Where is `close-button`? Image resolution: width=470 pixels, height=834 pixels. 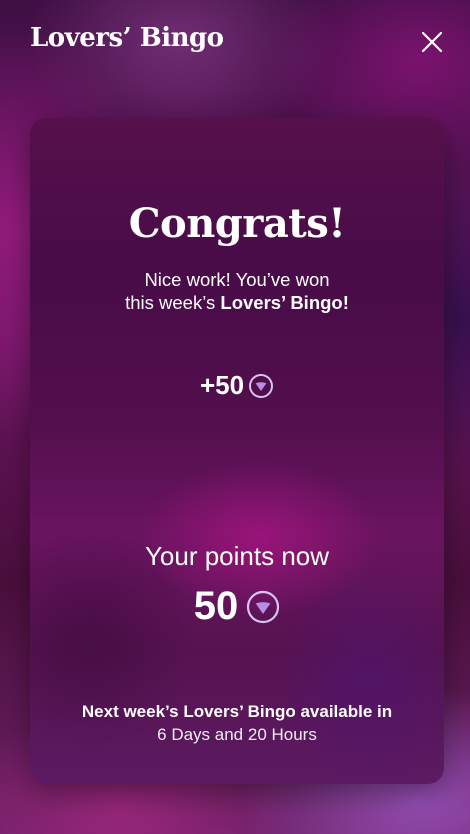 close-button is located at coordinates (432, 42).